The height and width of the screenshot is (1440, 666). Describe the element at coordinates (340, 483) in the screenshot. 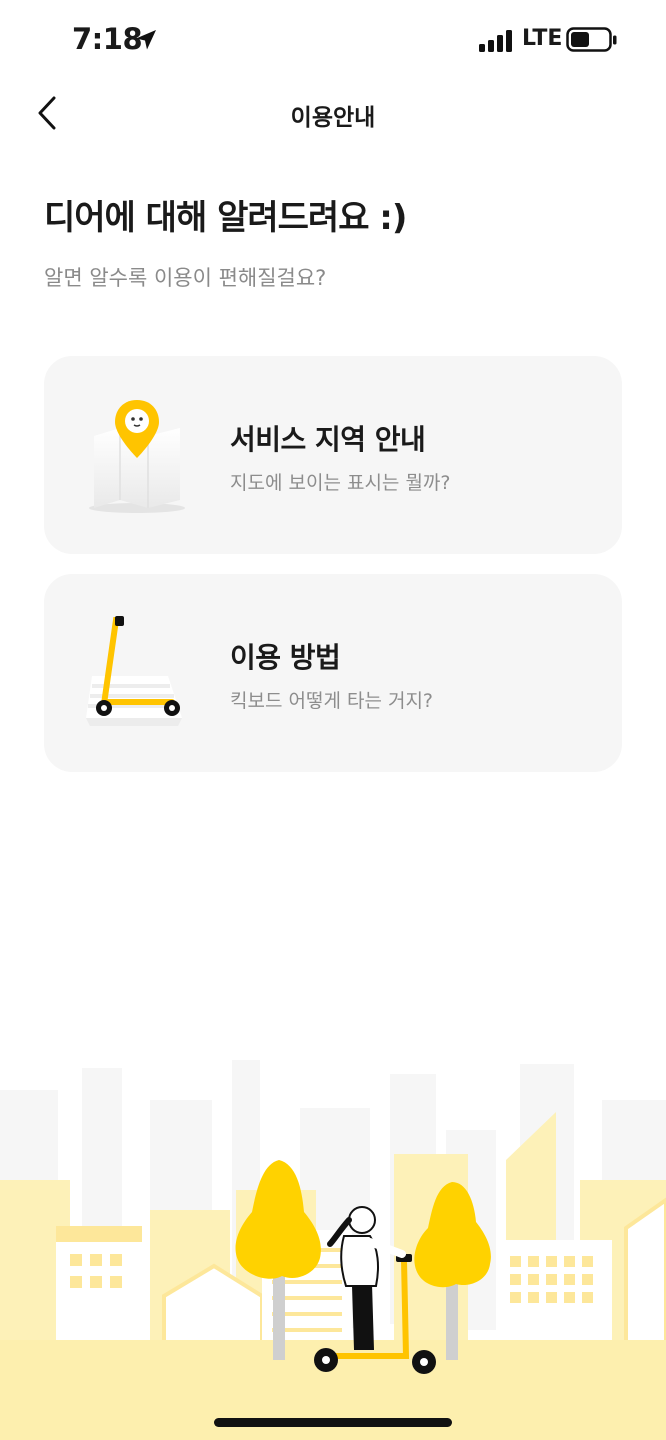

I see `service-area-description: 지도에 보이는 표시는 뭘까?` at that location.